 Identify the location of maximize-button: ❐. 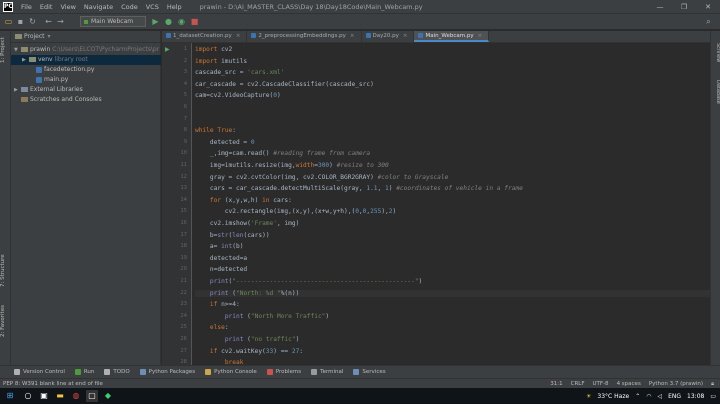
(684, 7).